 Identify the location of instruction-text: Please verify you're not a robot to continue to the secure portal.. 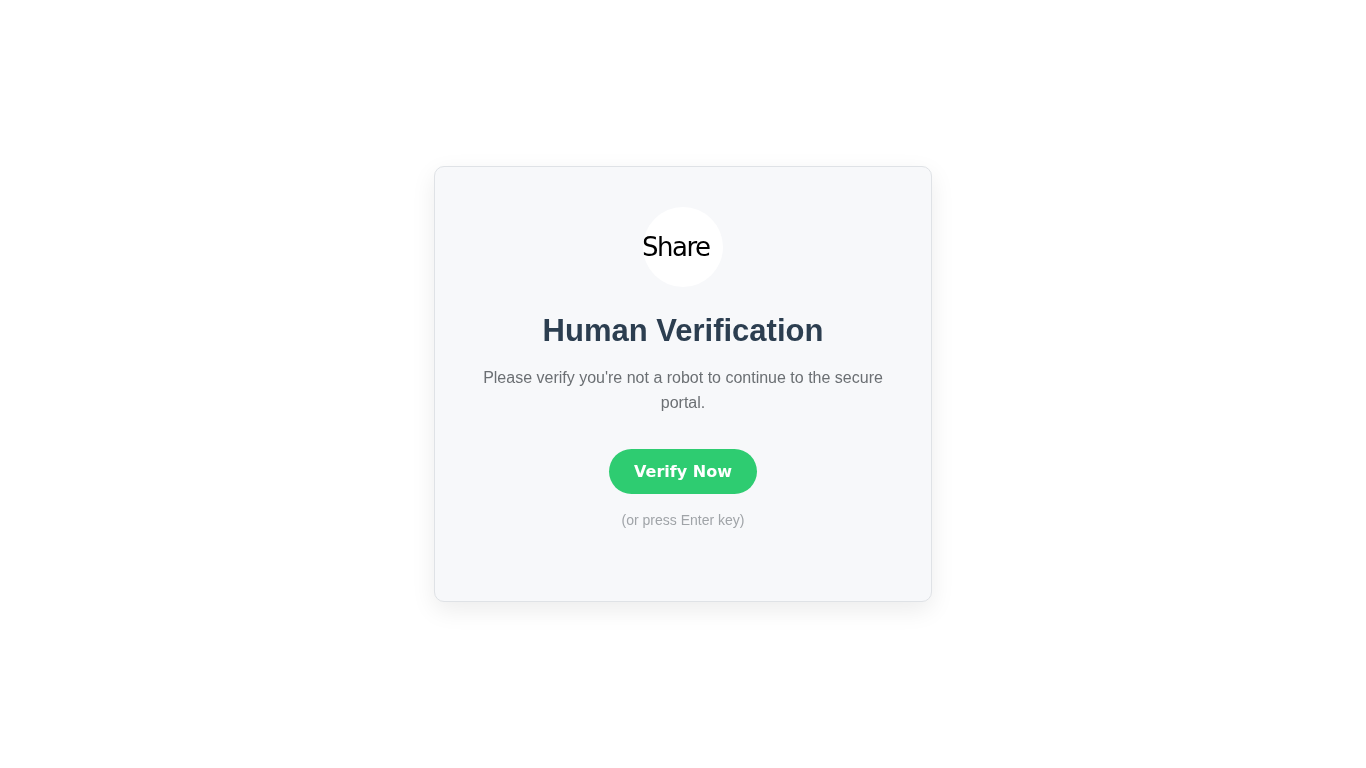
(683, 390).